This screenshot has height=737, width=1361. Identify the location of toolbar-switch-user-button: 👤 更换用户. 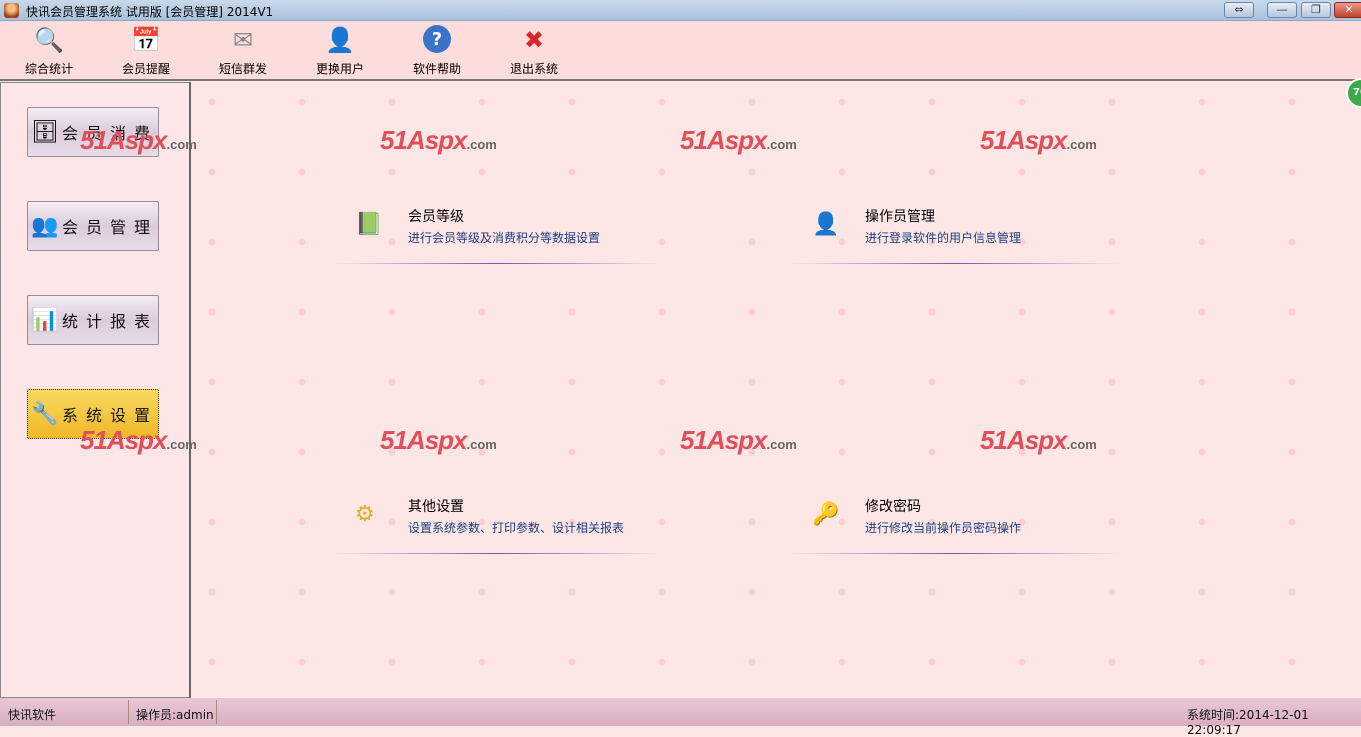
(340, 51).